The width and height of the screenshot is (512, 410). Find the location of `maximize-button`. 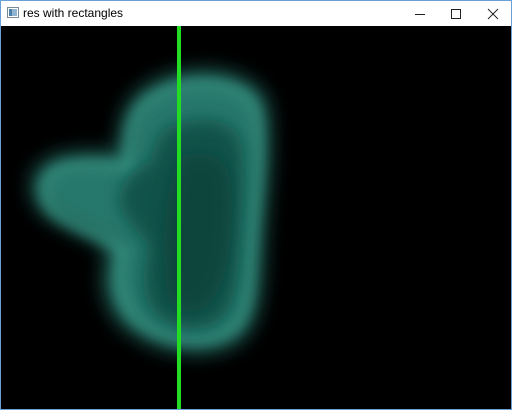

maximize-button is located at coordinates (456, 13).